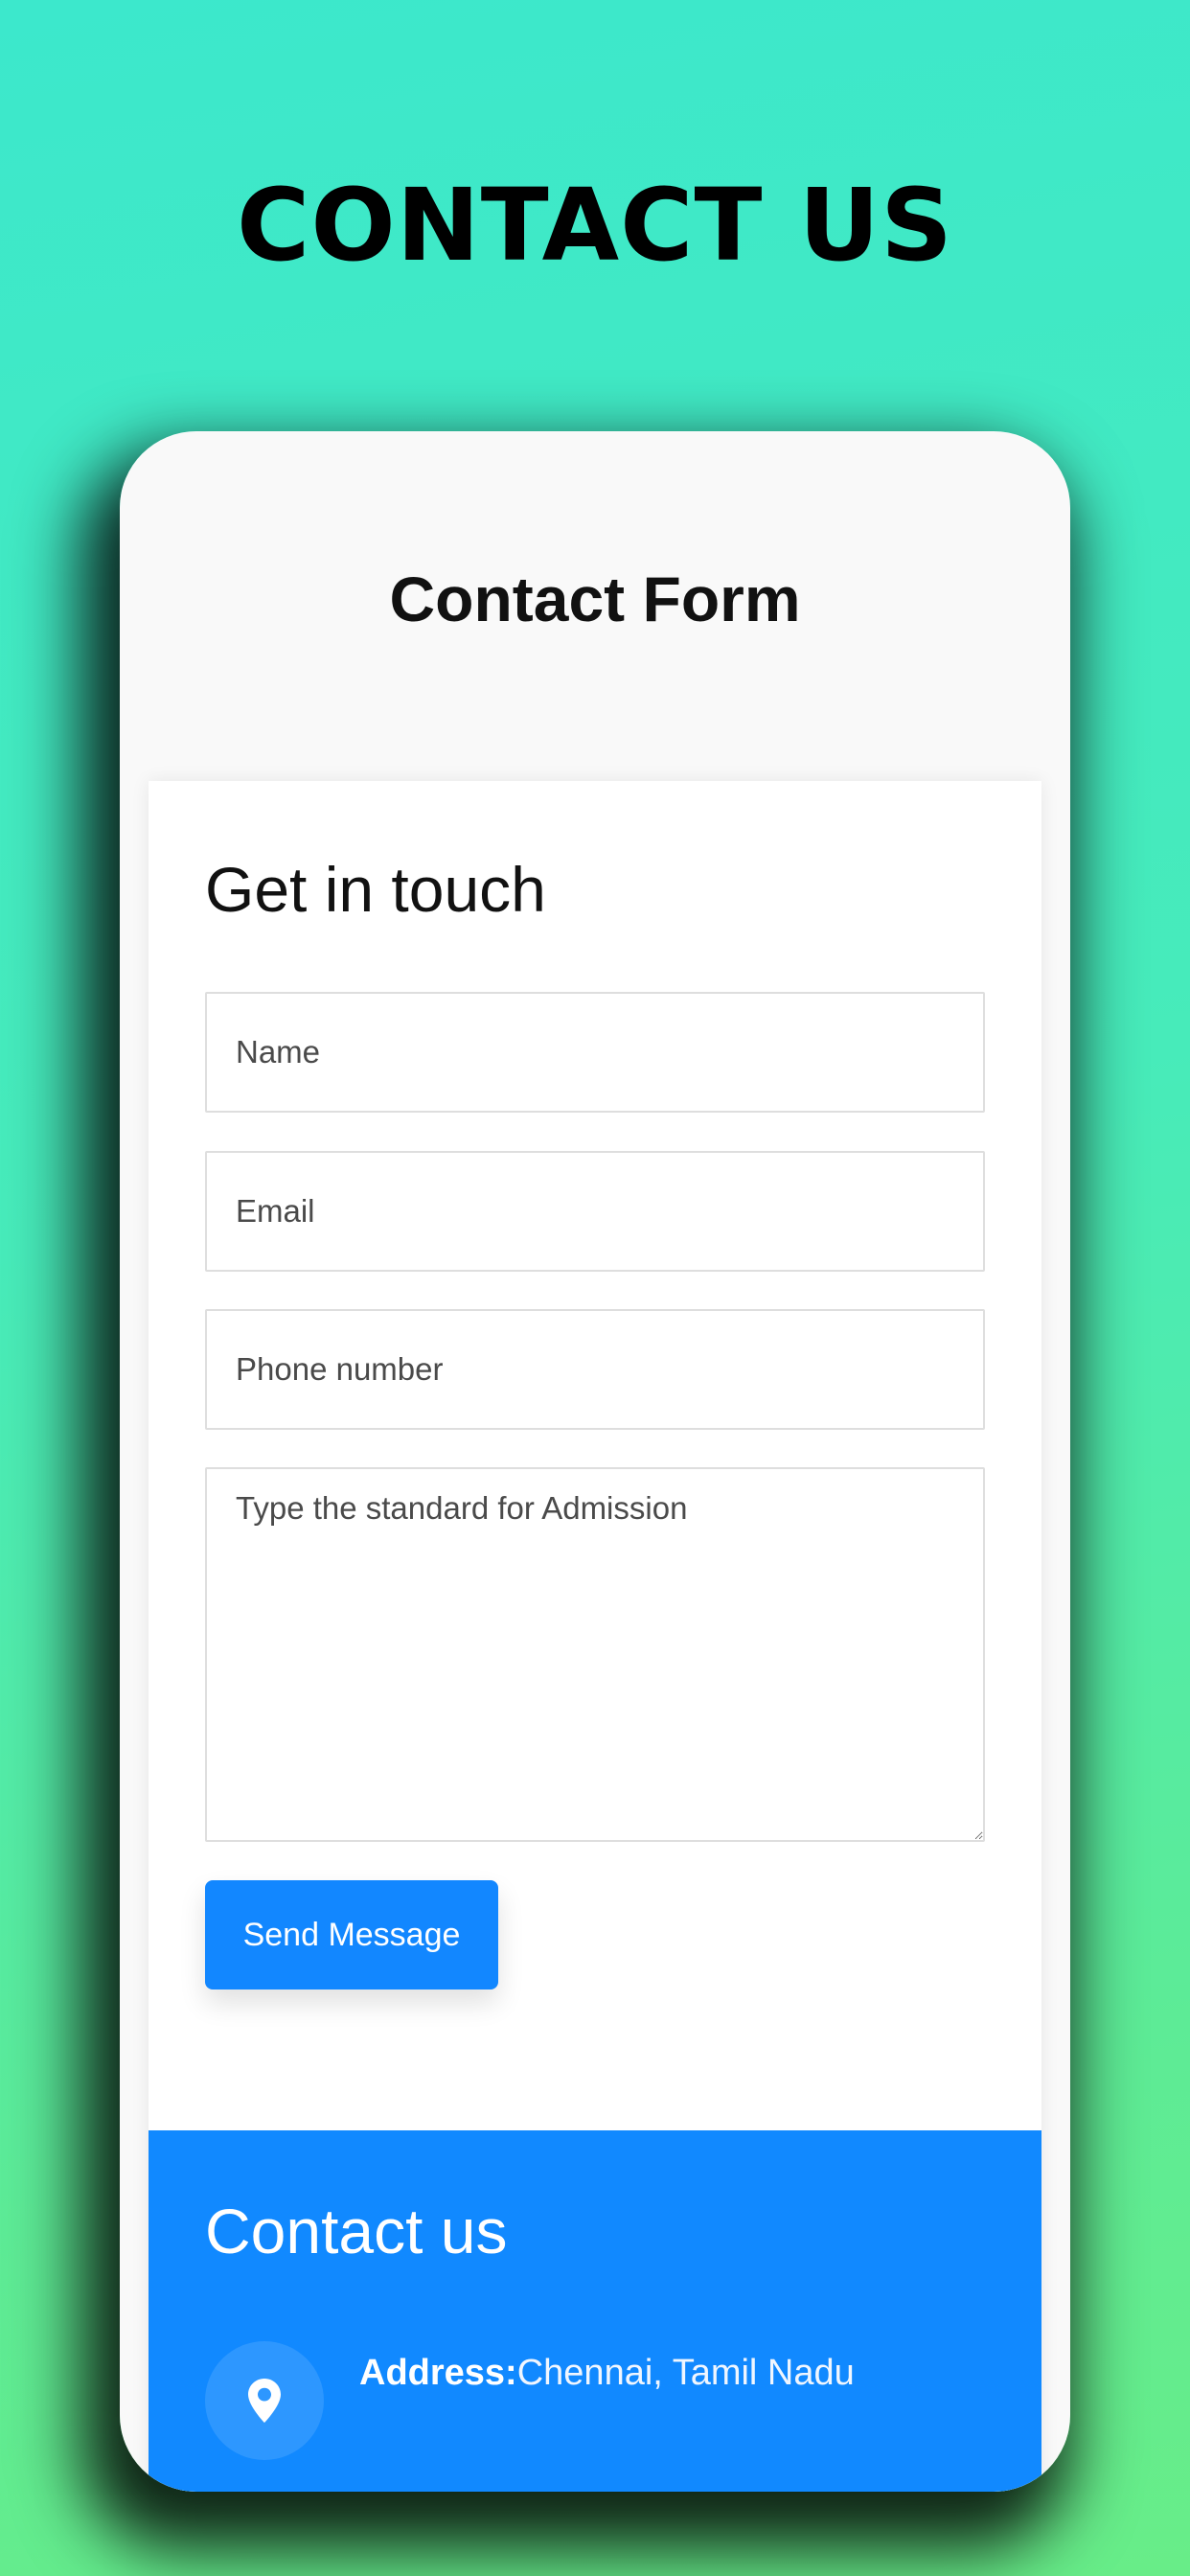 Image resolution: width=1190 pixels, height=2576 pixels. Describe the element at coordinates (595, 1654) in the screenshot. I see `message-textarea` at that location.